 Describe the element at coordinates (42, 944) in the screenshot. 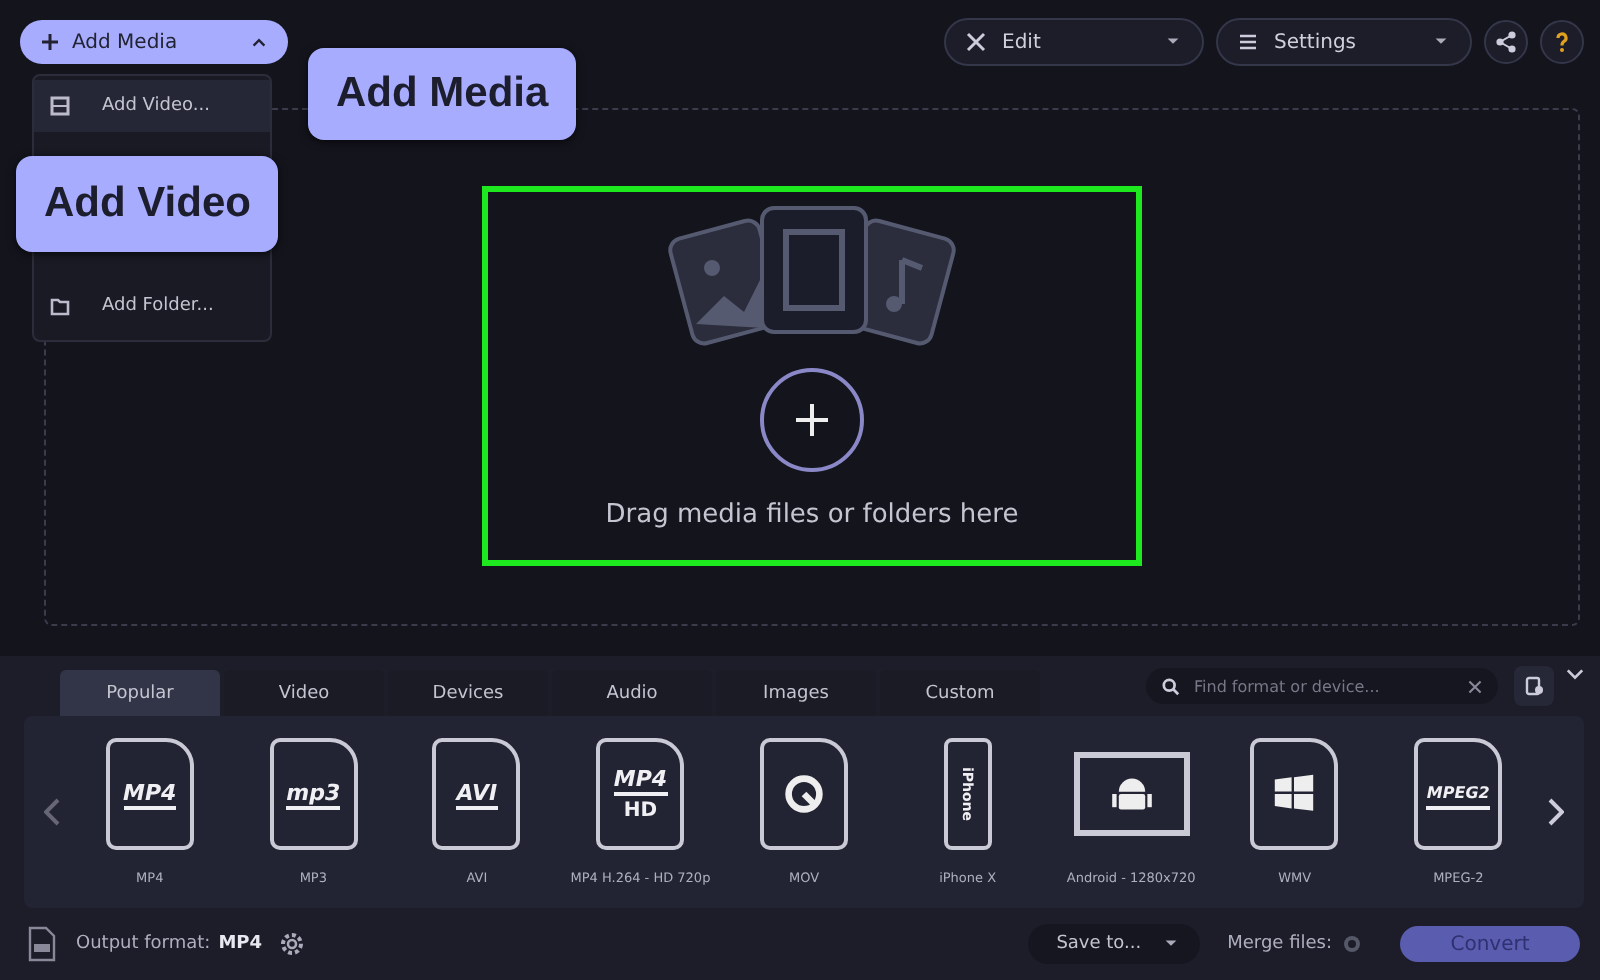

I see `file-icon` at that location.